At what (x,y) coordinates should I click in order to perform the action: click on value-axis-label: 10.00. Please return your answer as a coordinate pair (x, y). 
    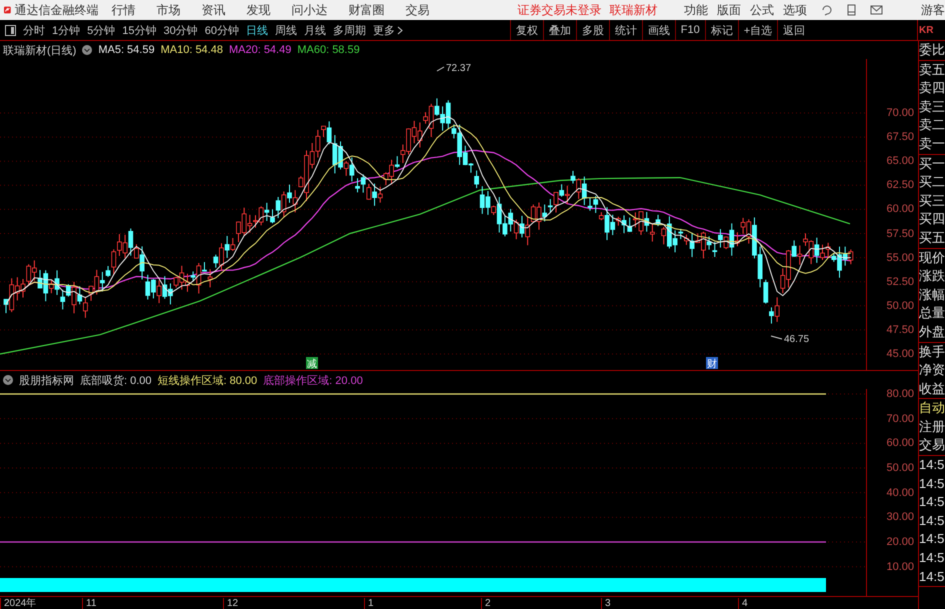
    Looking at the image, I should click on (900, 566).